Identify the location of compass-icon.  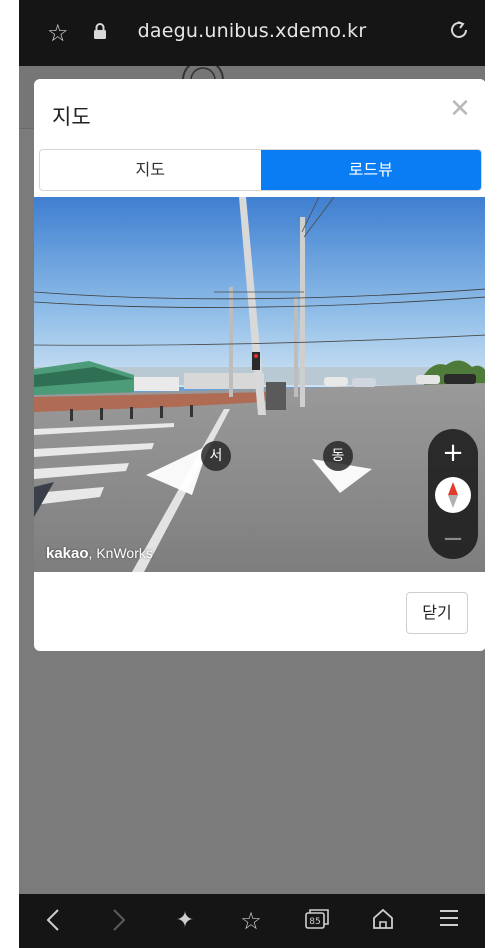
(453, 495).